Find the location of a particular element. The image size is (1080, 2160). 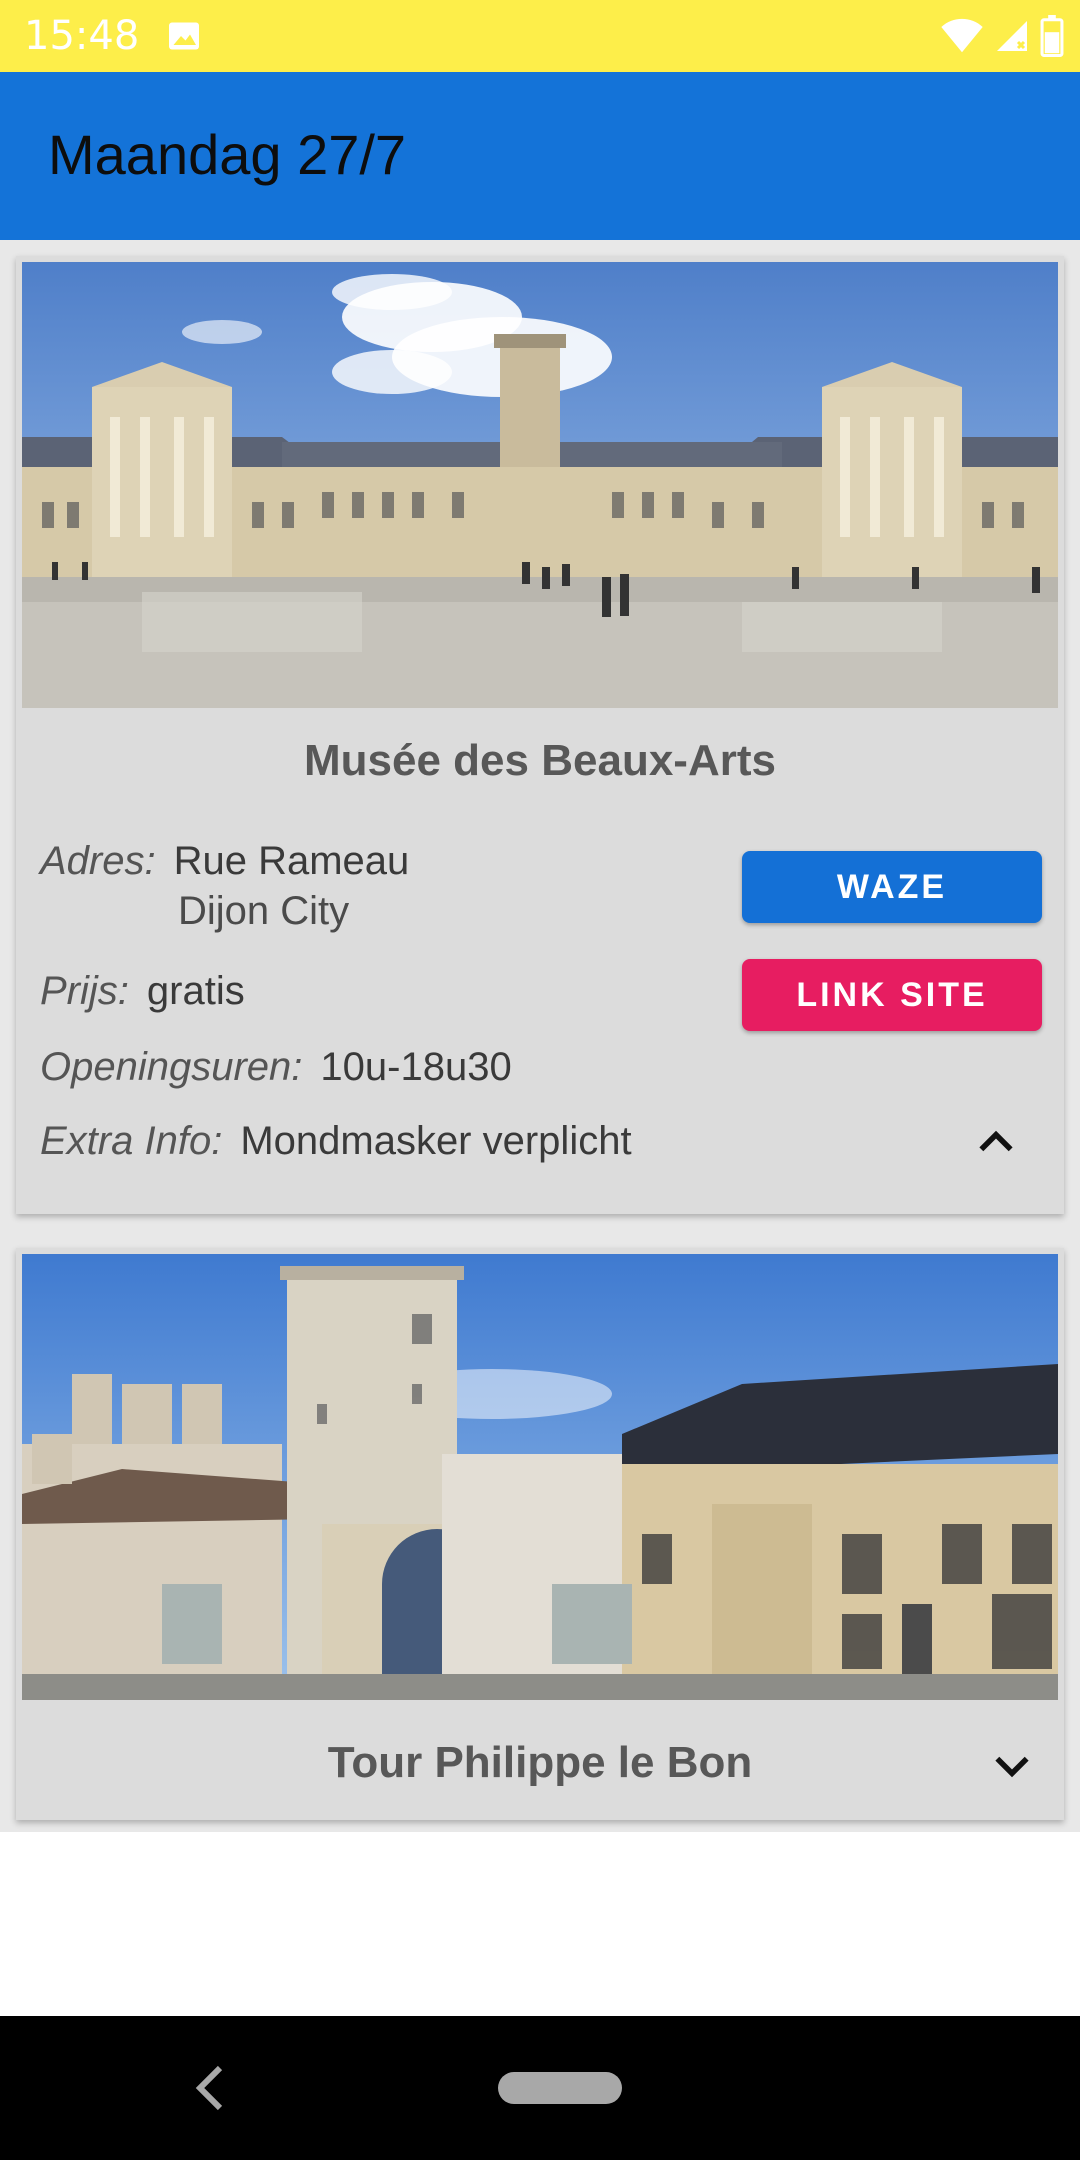

extra-info-row: Extra Info: Mondmasker verplicht is located at coordinates (336, 1141).